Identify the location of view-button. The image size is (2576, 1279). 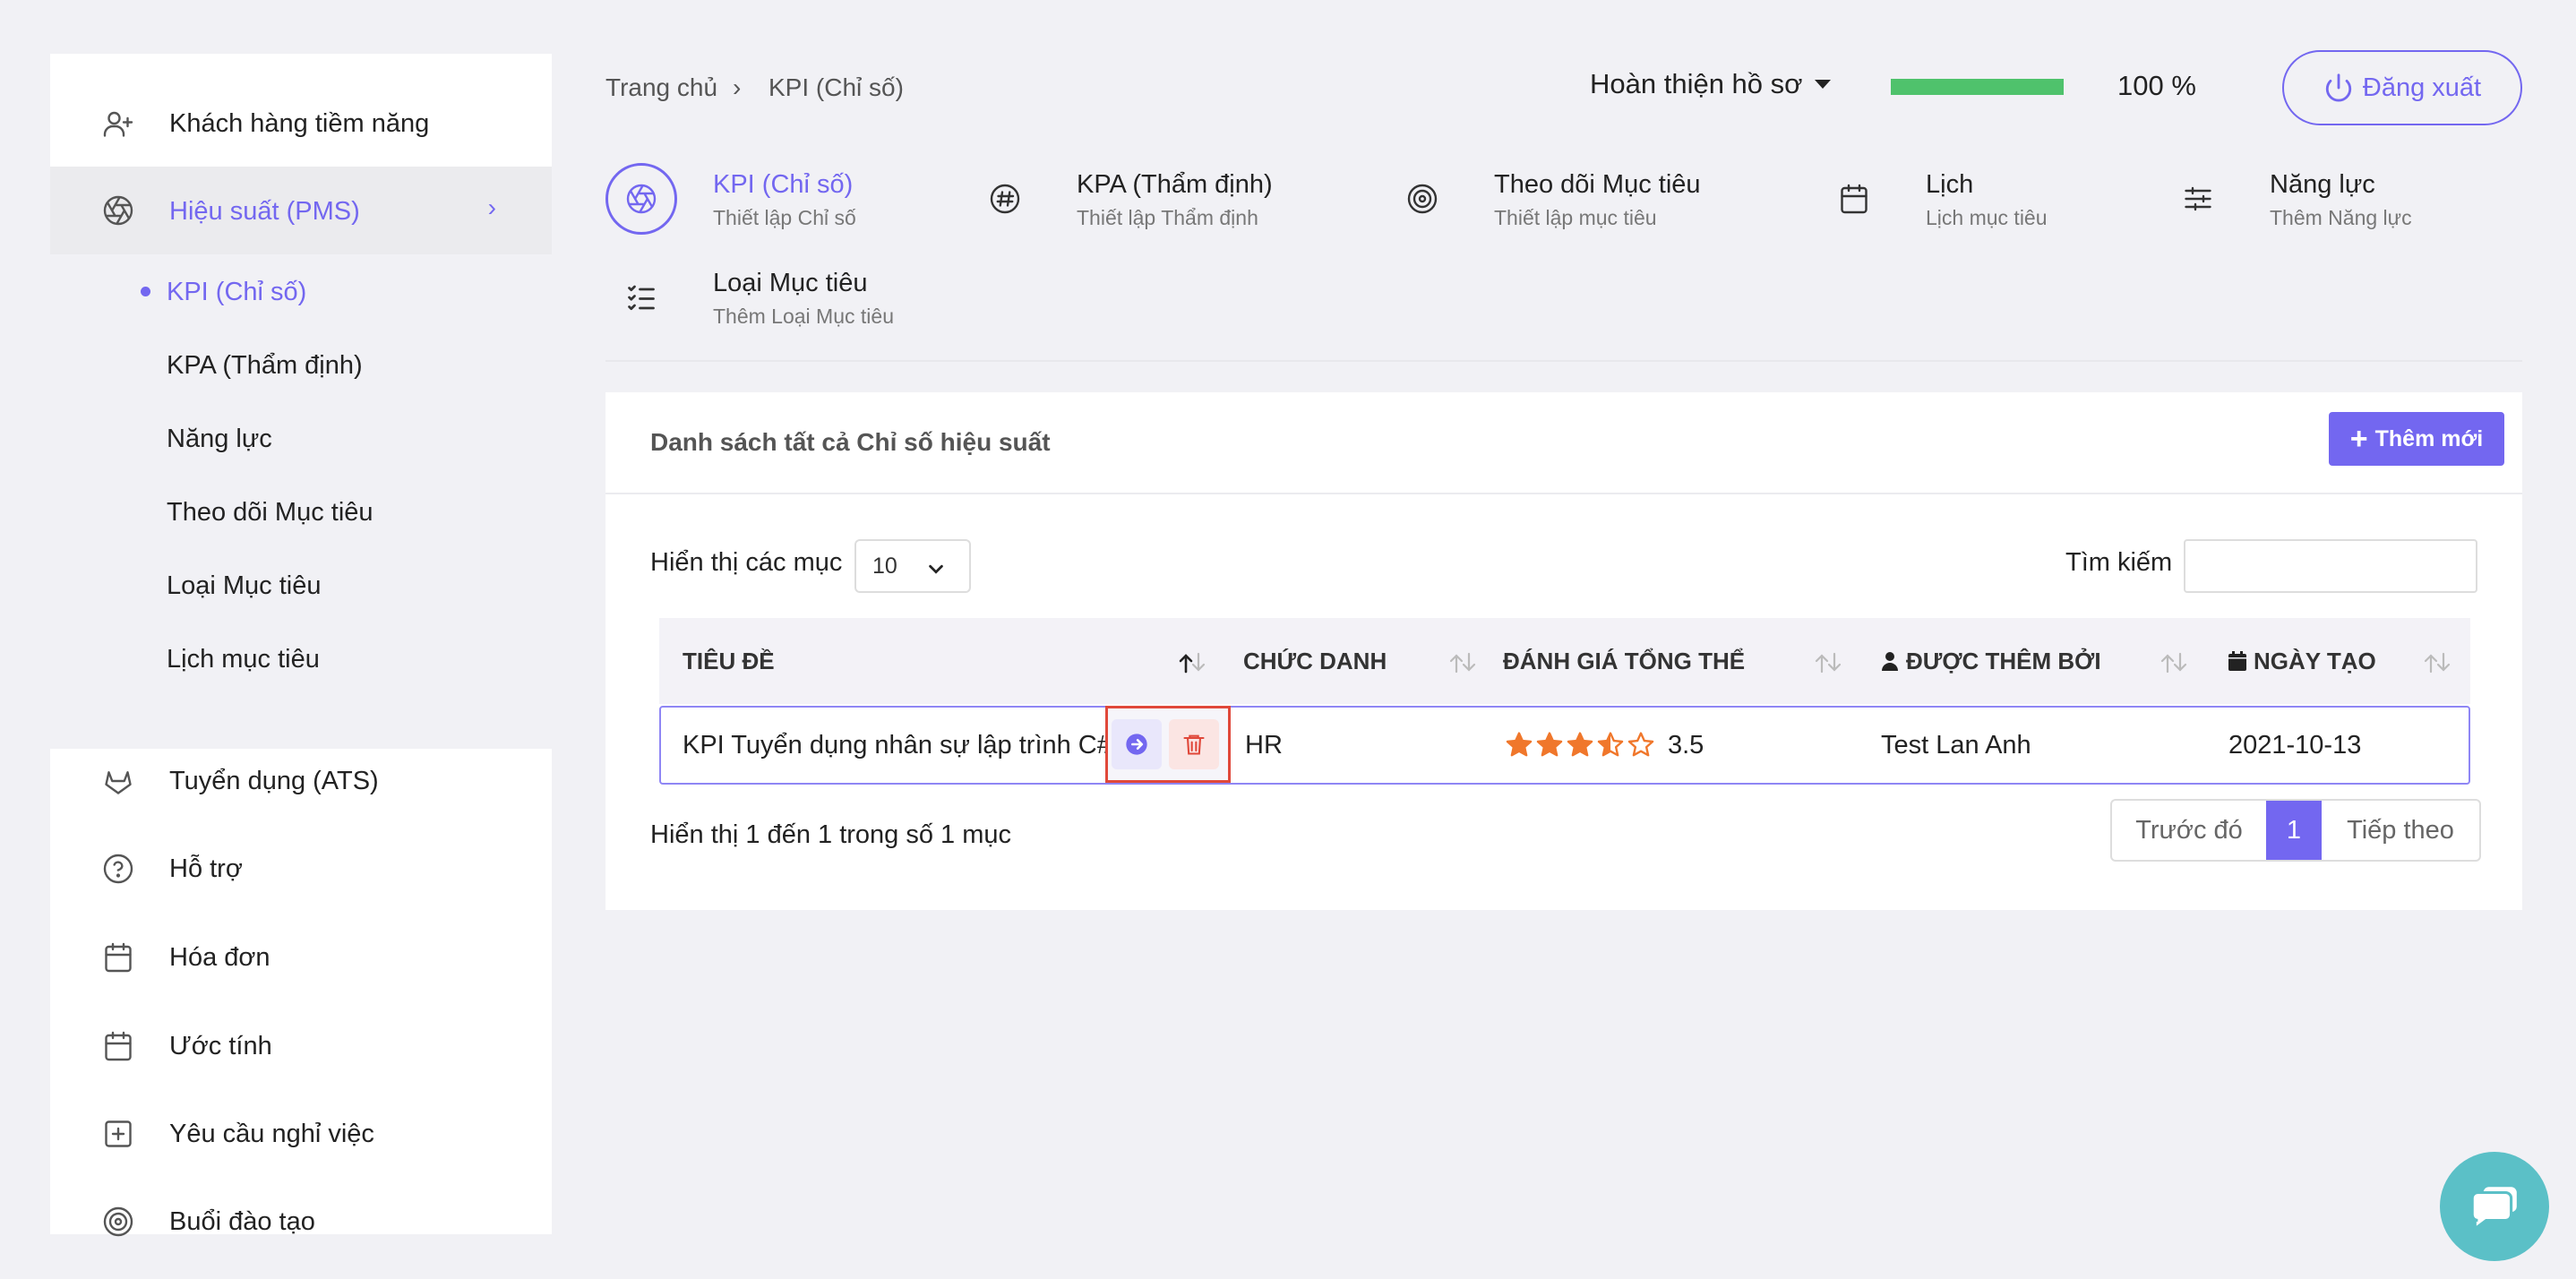
(1137, 744).